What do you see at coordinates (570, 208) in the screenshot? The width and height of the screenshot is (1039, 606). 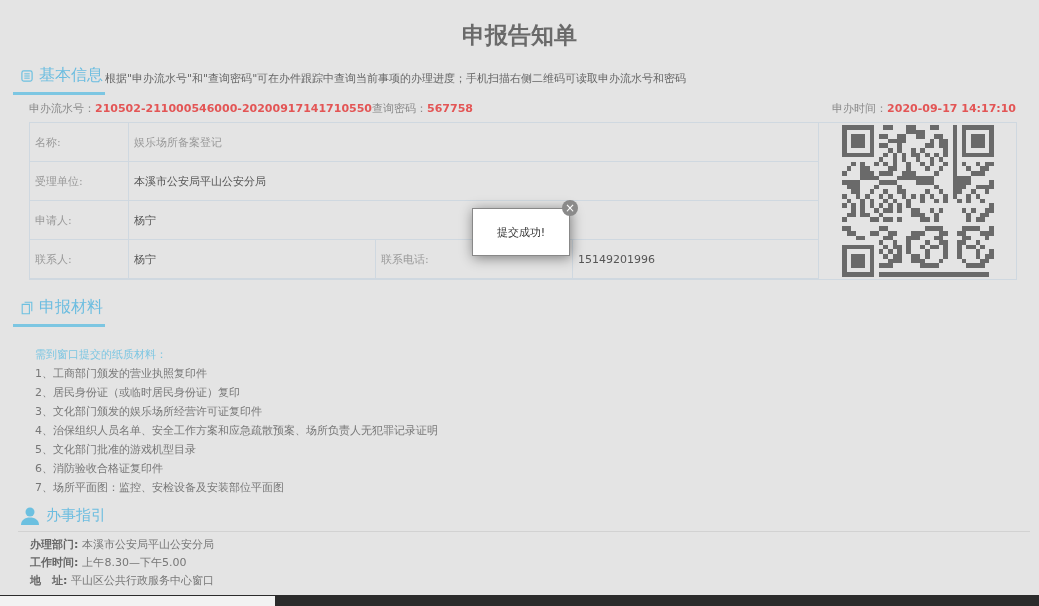 I see `close-button: ×` at bounding box center [570, 208].